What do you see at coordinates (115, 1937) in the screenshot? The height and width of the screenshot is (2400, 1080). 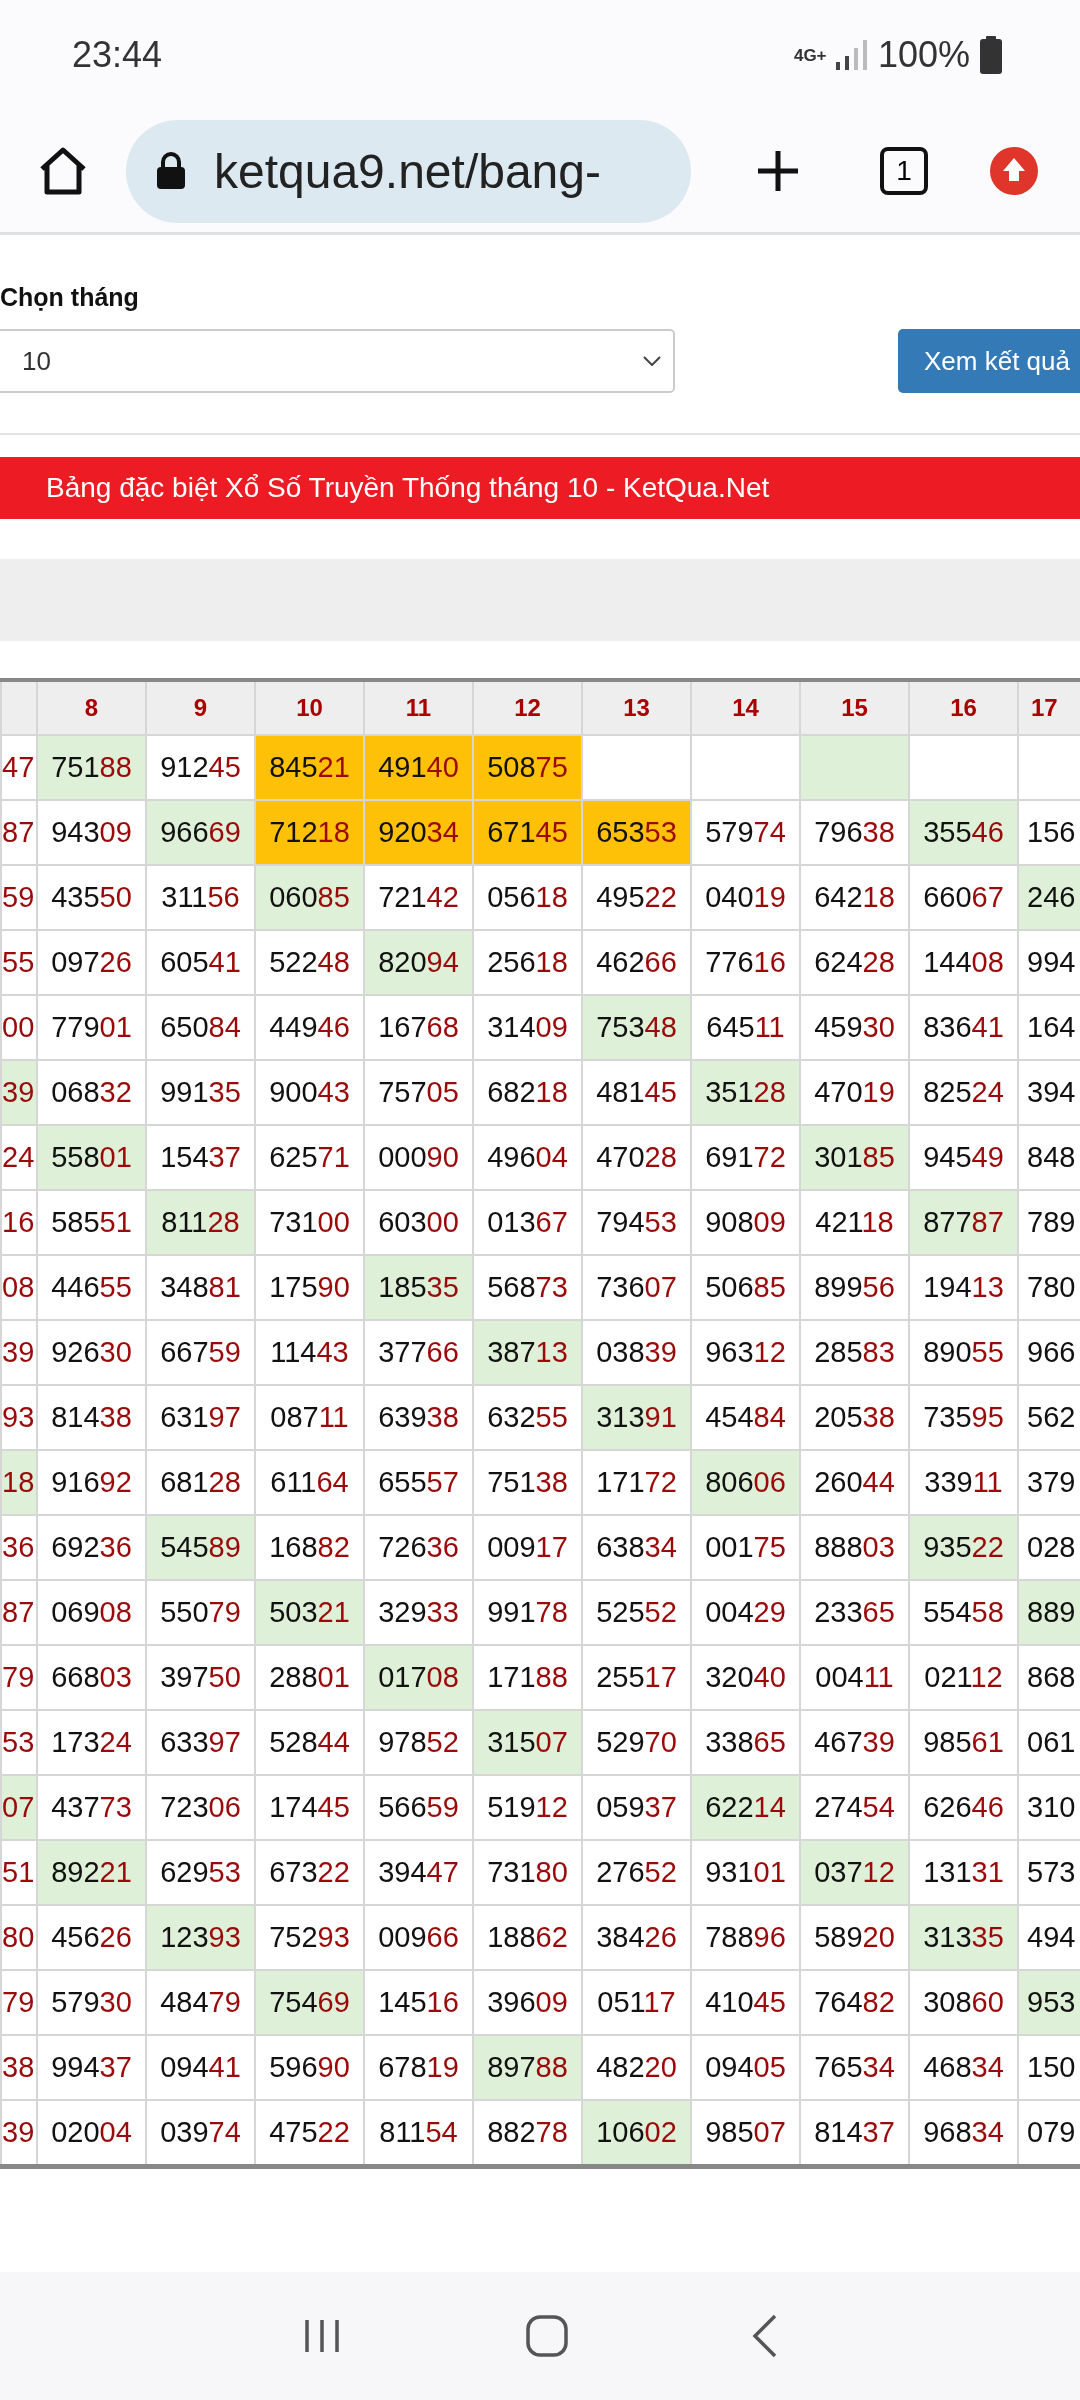 I see `last-two-digits: 26` at bounding box center [115, 1937].